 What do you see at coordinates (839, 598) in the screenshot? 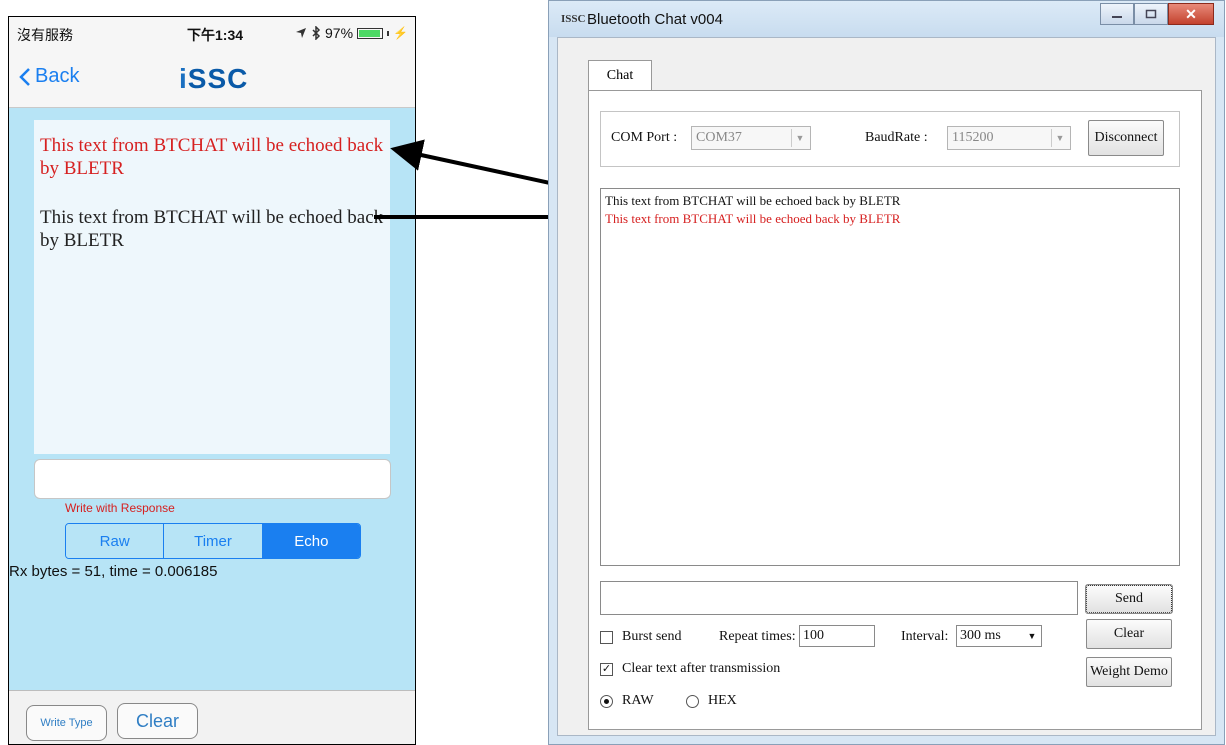
I see `send-input` at bounding box center [839, 598].